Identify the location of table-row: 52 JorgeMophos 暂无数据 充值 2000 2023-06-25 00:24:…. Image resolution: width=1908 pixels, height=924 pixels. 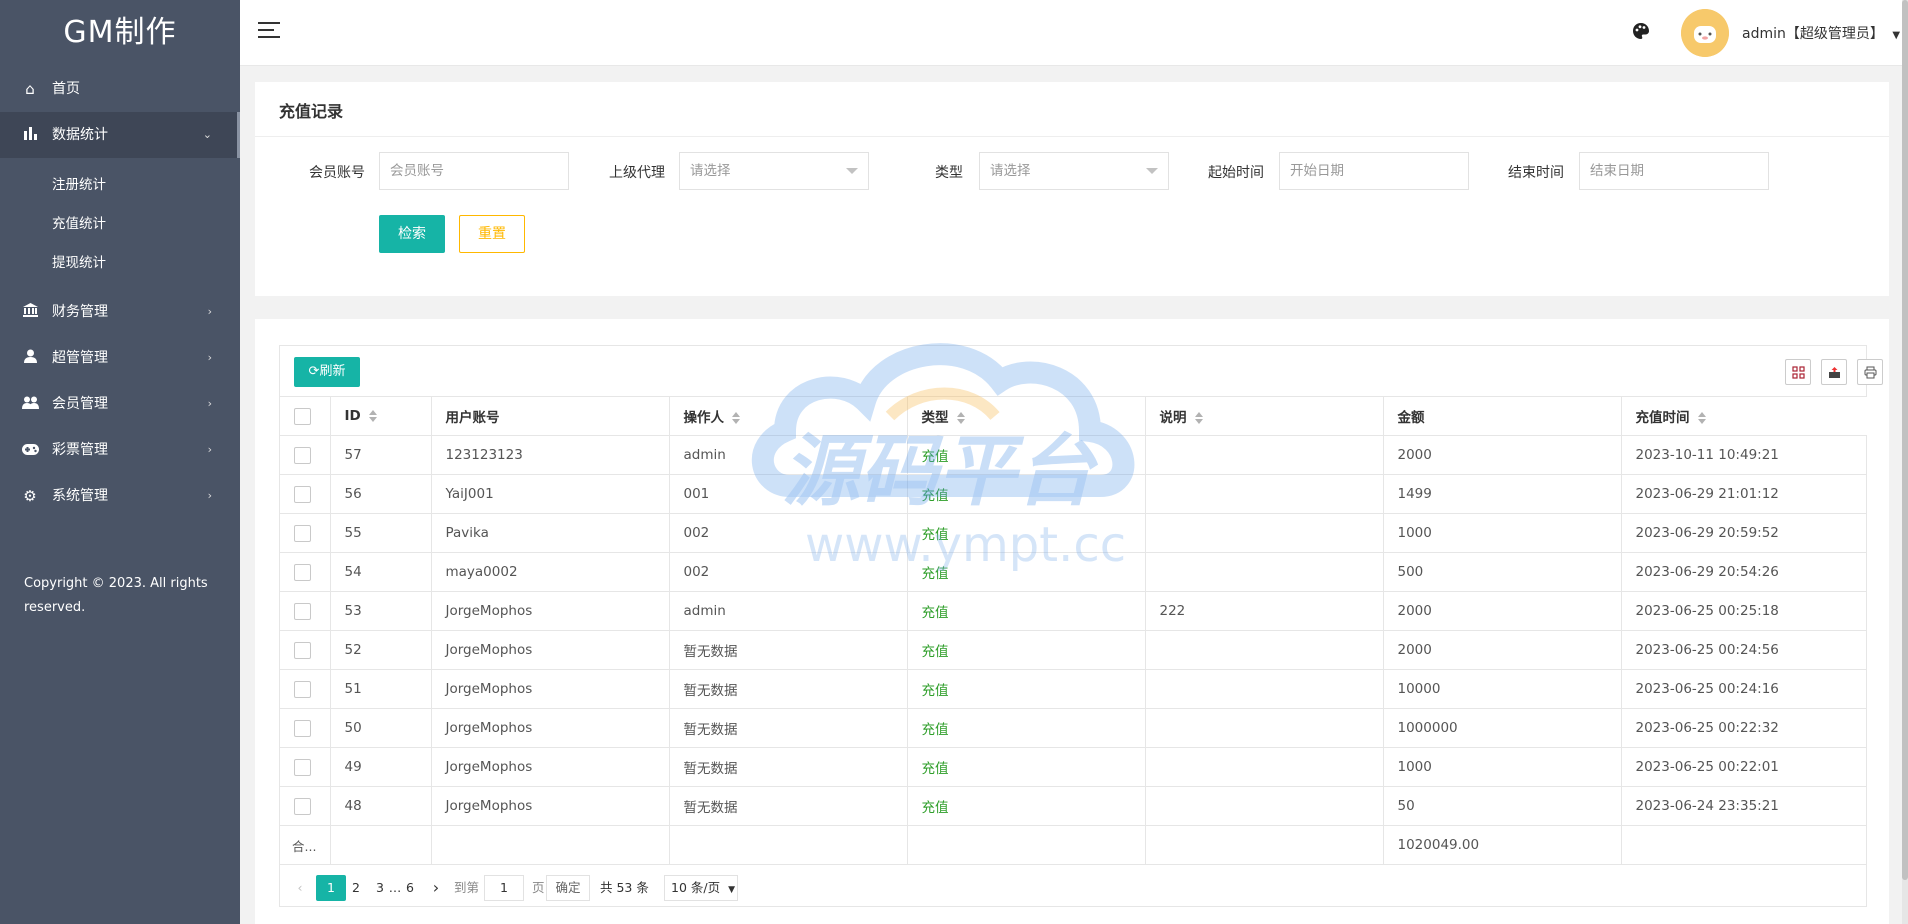
(1073, 650).